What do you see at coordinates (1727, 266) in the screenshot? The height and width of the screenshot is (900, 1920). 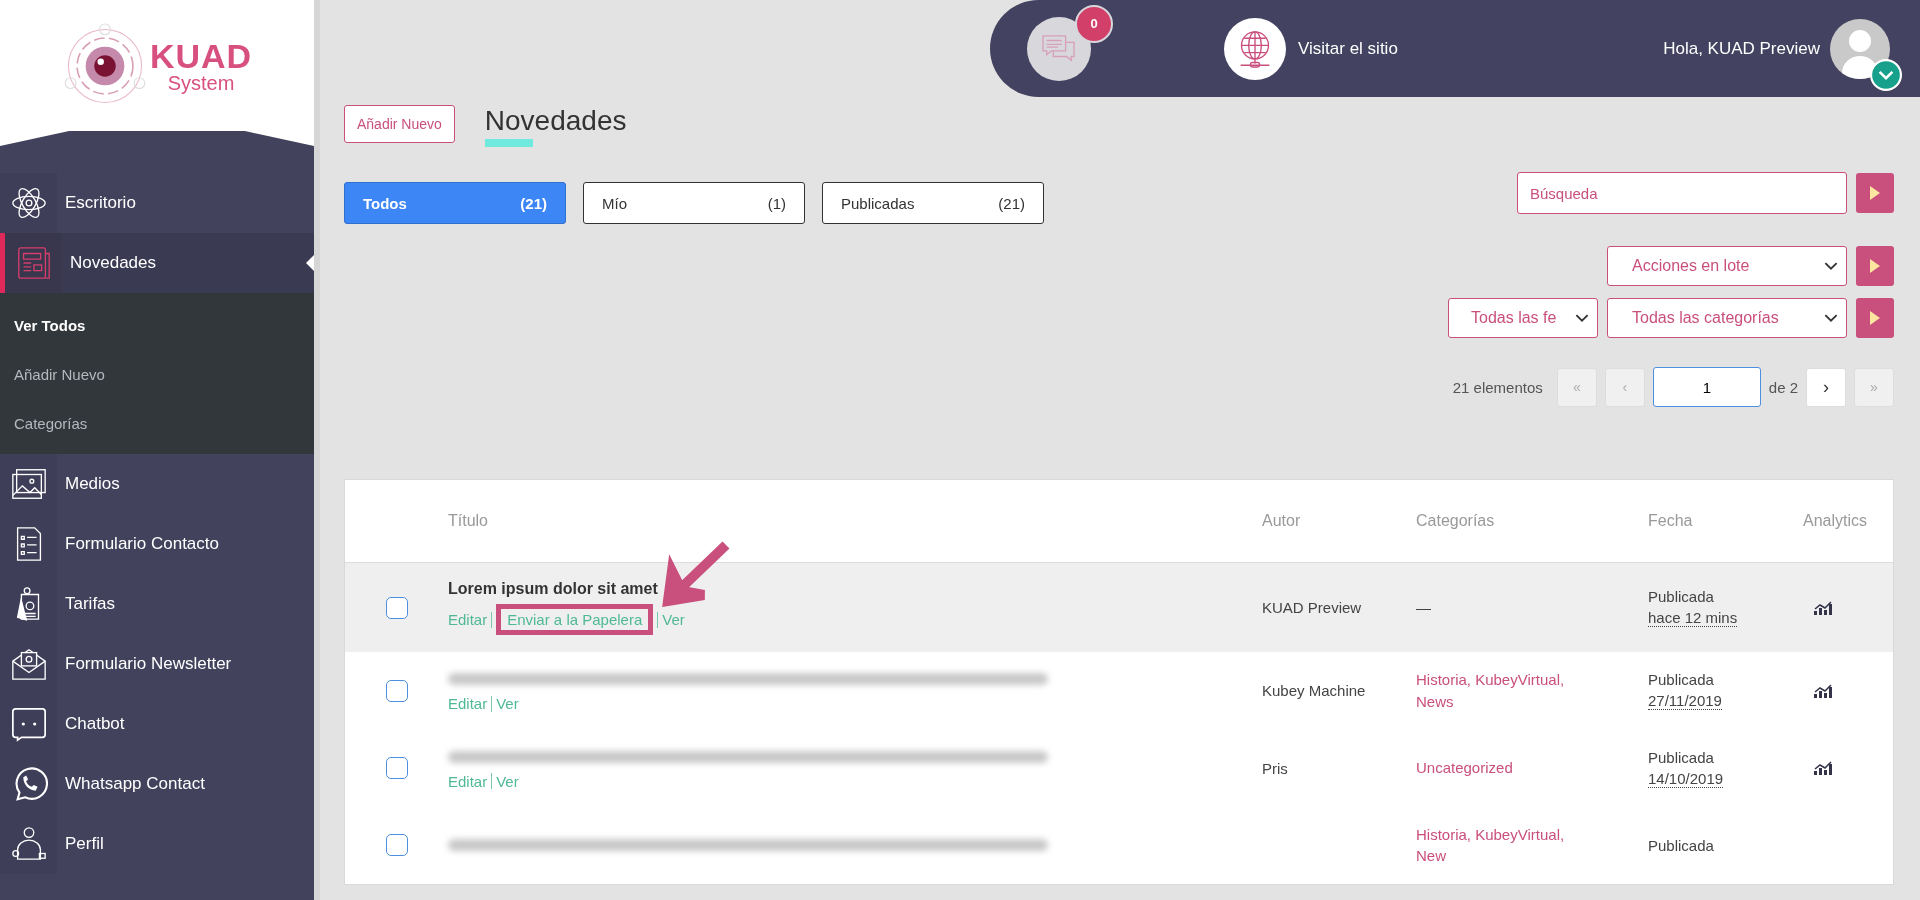 I see `bulk-actions-dropdown: Acciones en lote` at bounding box center [1727, 266].